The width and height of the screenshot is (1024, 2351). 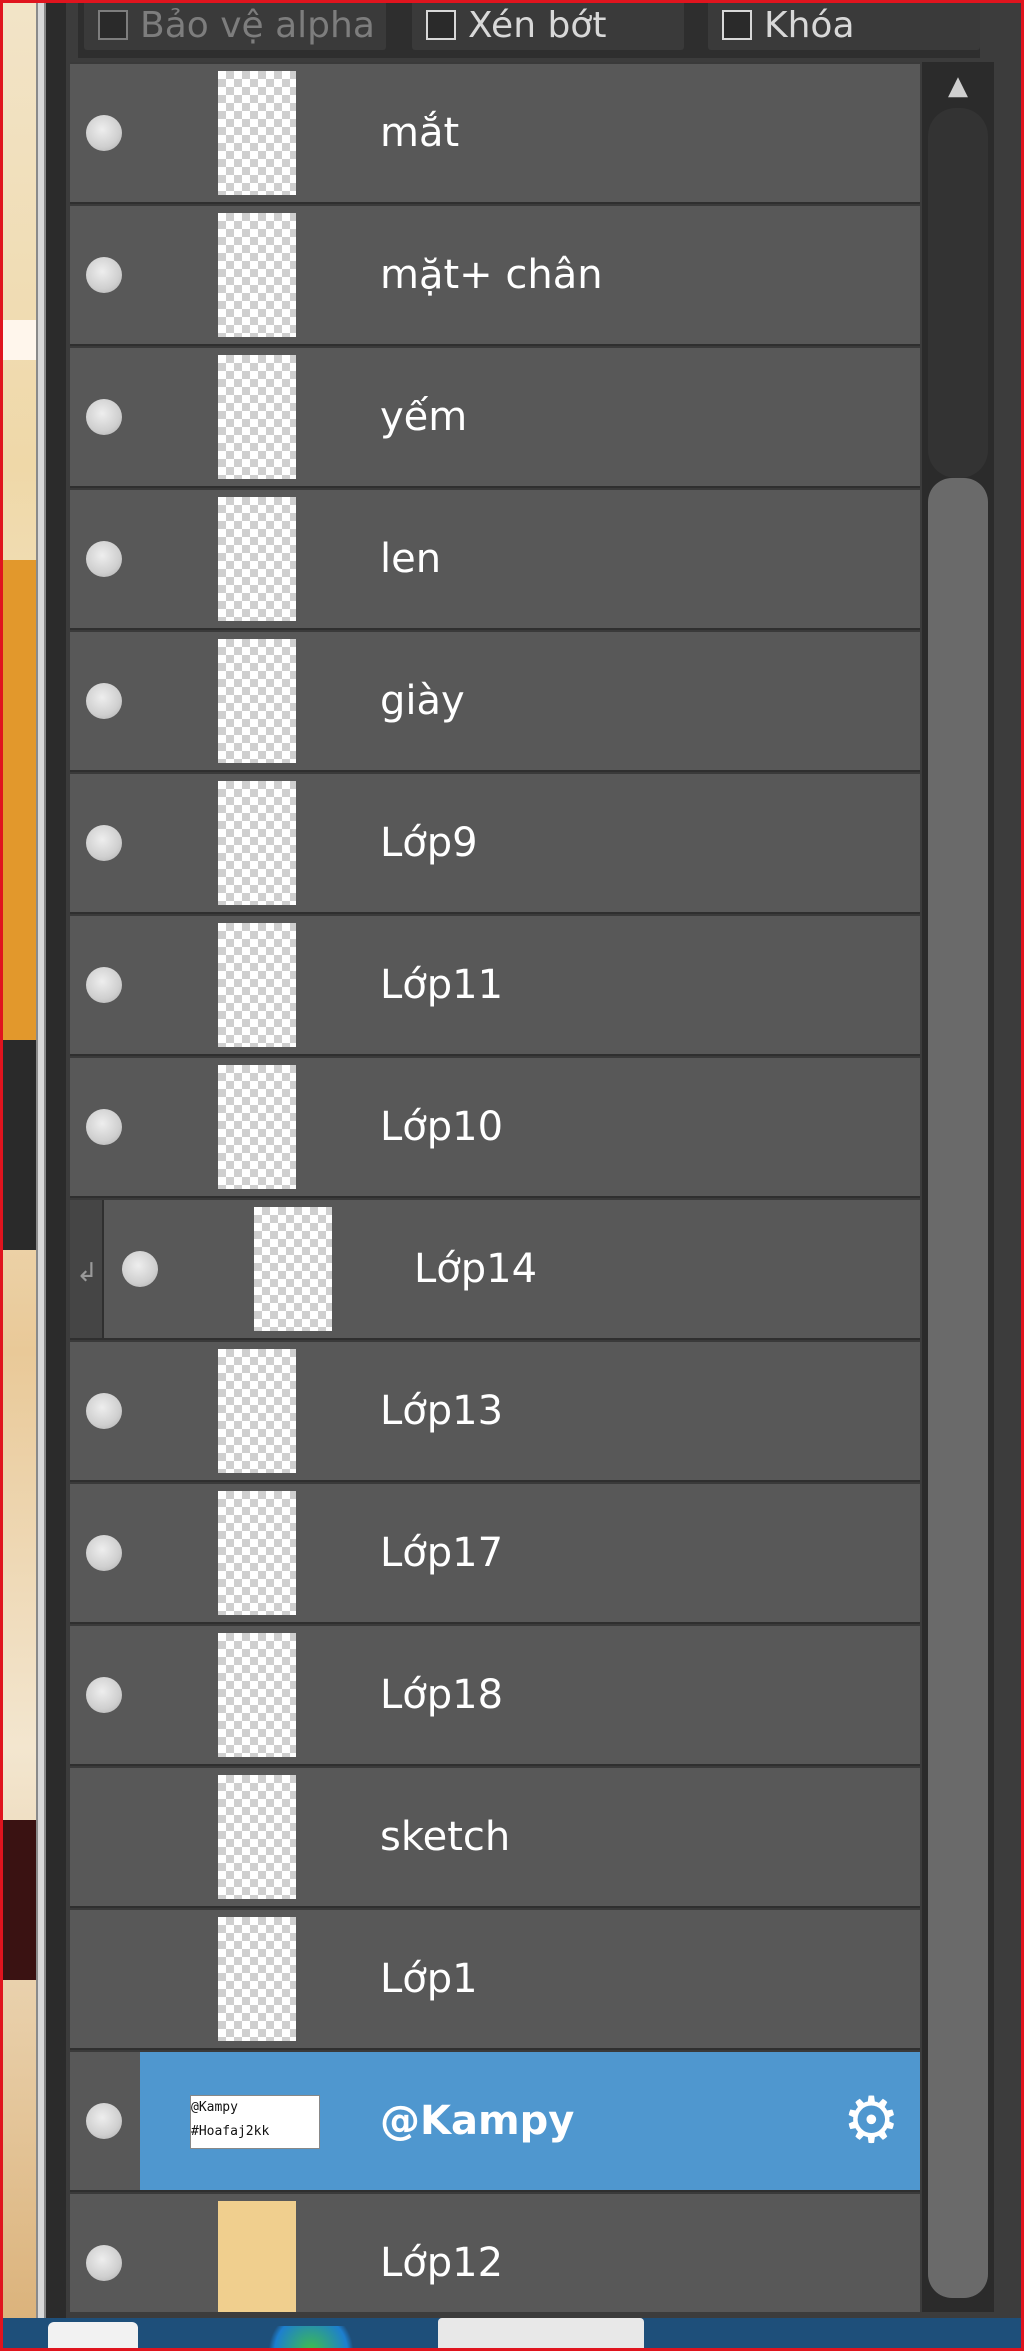 What do you see at coordinates (255, 2122) in the screenshot?
I see `layer-thumbnail-text: @Kampy #Hoafaj2kk` at bounding box center [255, 2122].